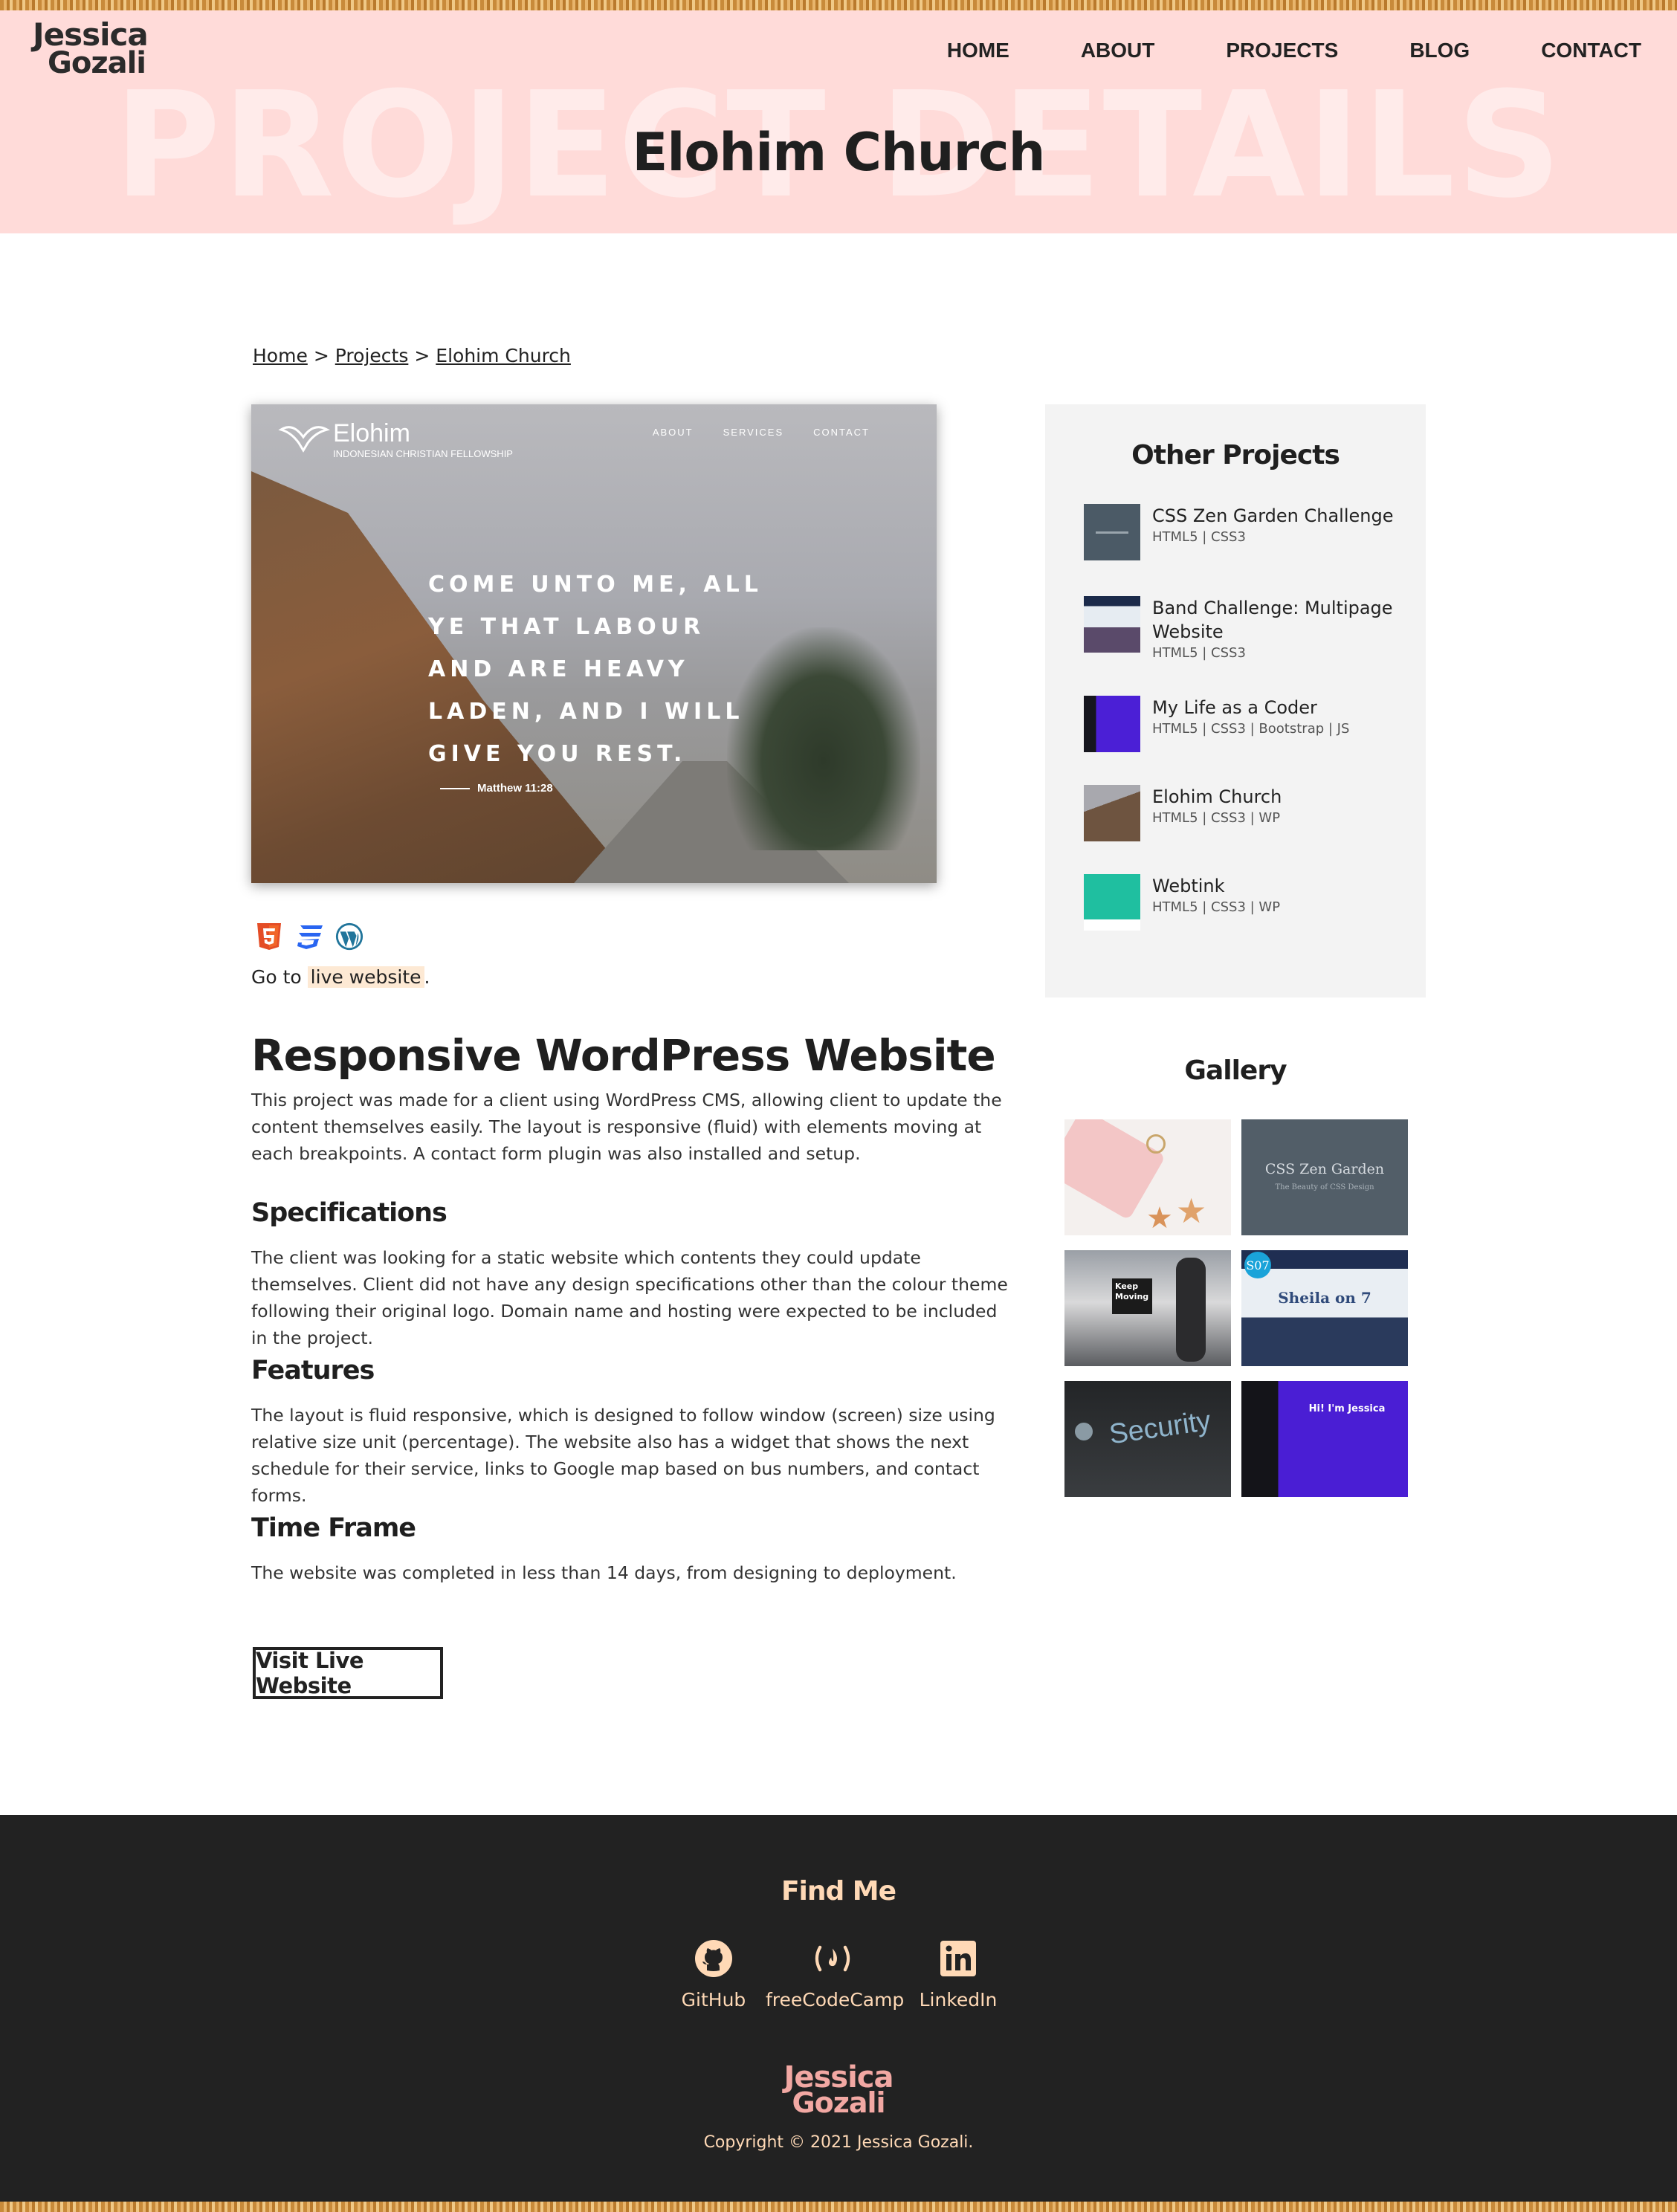  Describe the element at coordinates (269, 936) in the screenshot. I see `html5-icon` at that location.